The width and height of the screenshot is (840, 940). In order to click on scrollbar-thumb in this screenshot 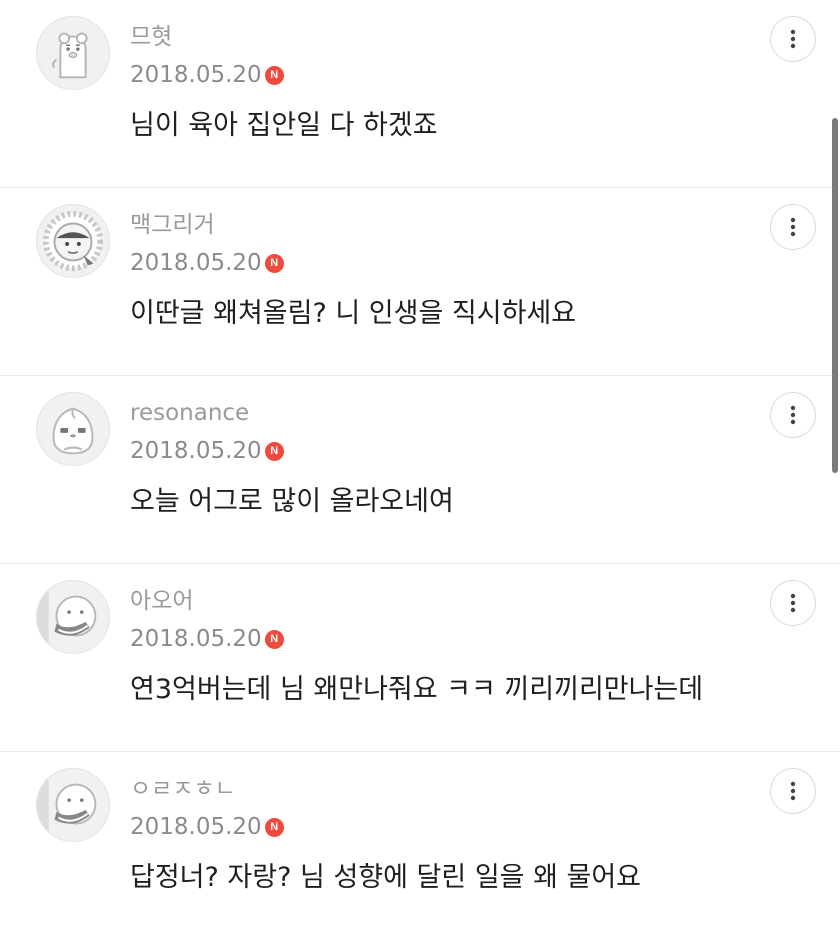, I will do `click(835, 295)`.